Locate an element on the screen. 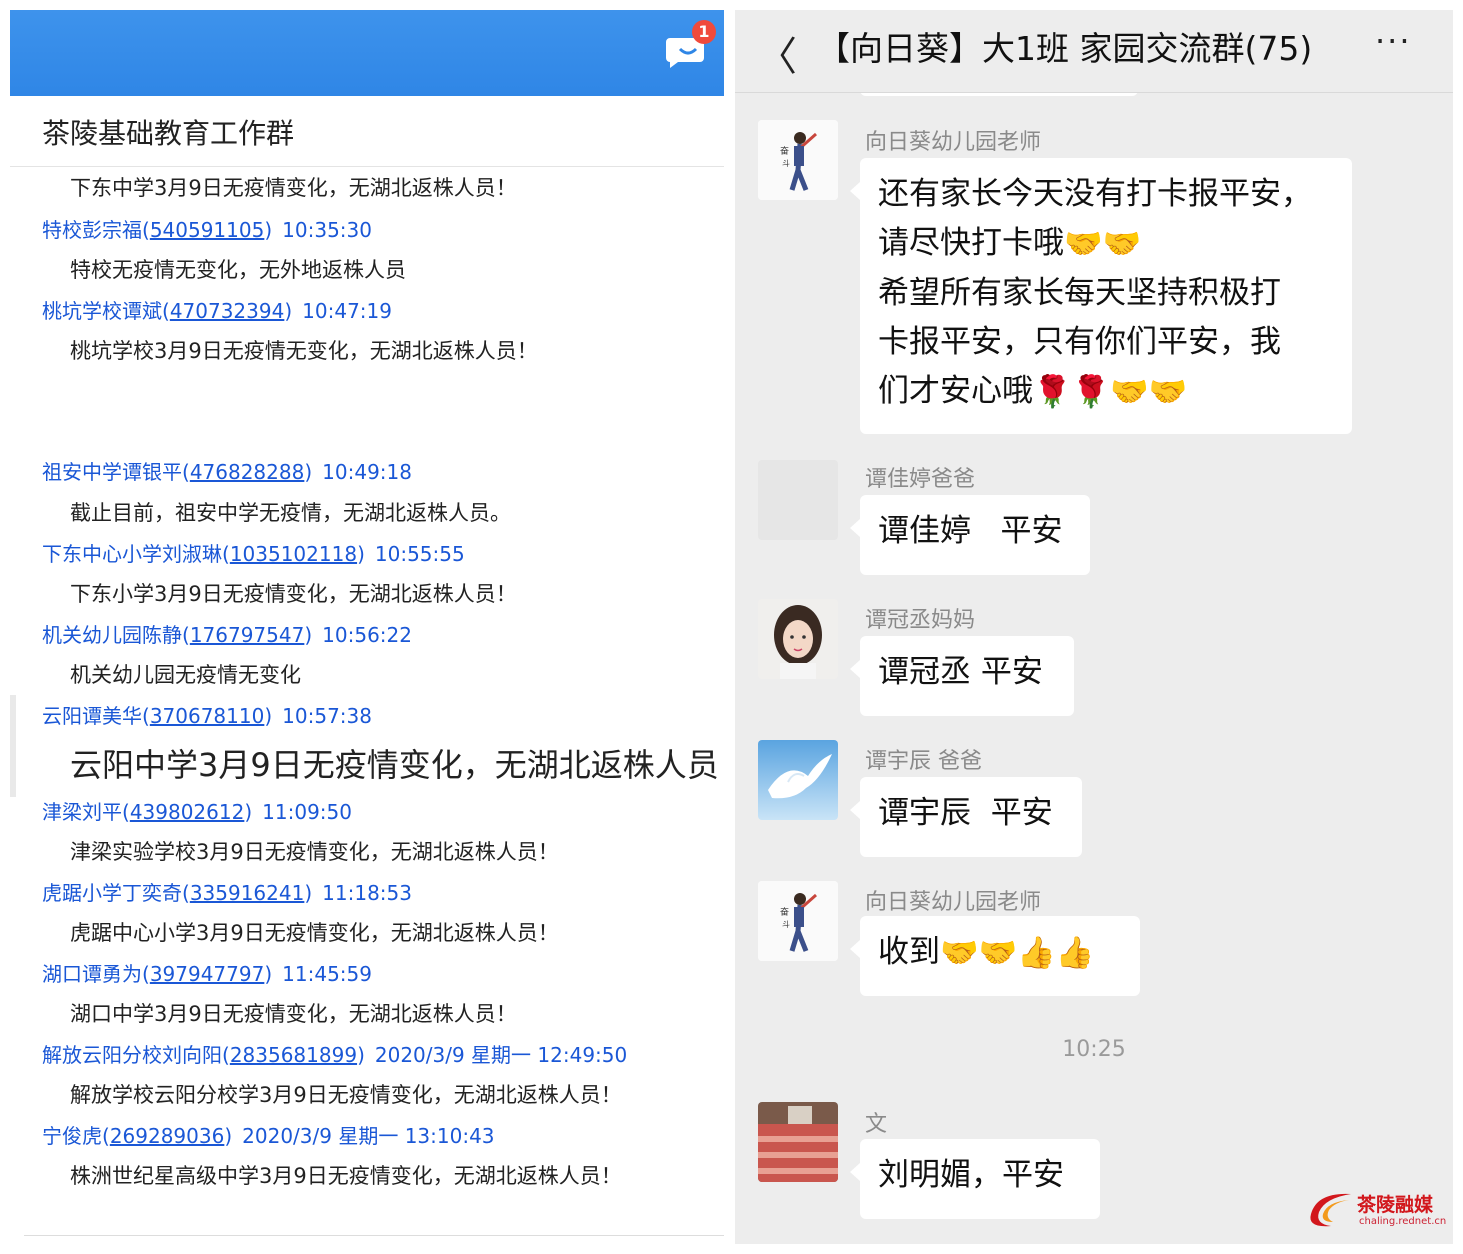 The height and width of the screenshot is (1254, 1463). message-line: 们才安心哦🌹🌹🤝🤝 is located at coordinates (1106, 392).